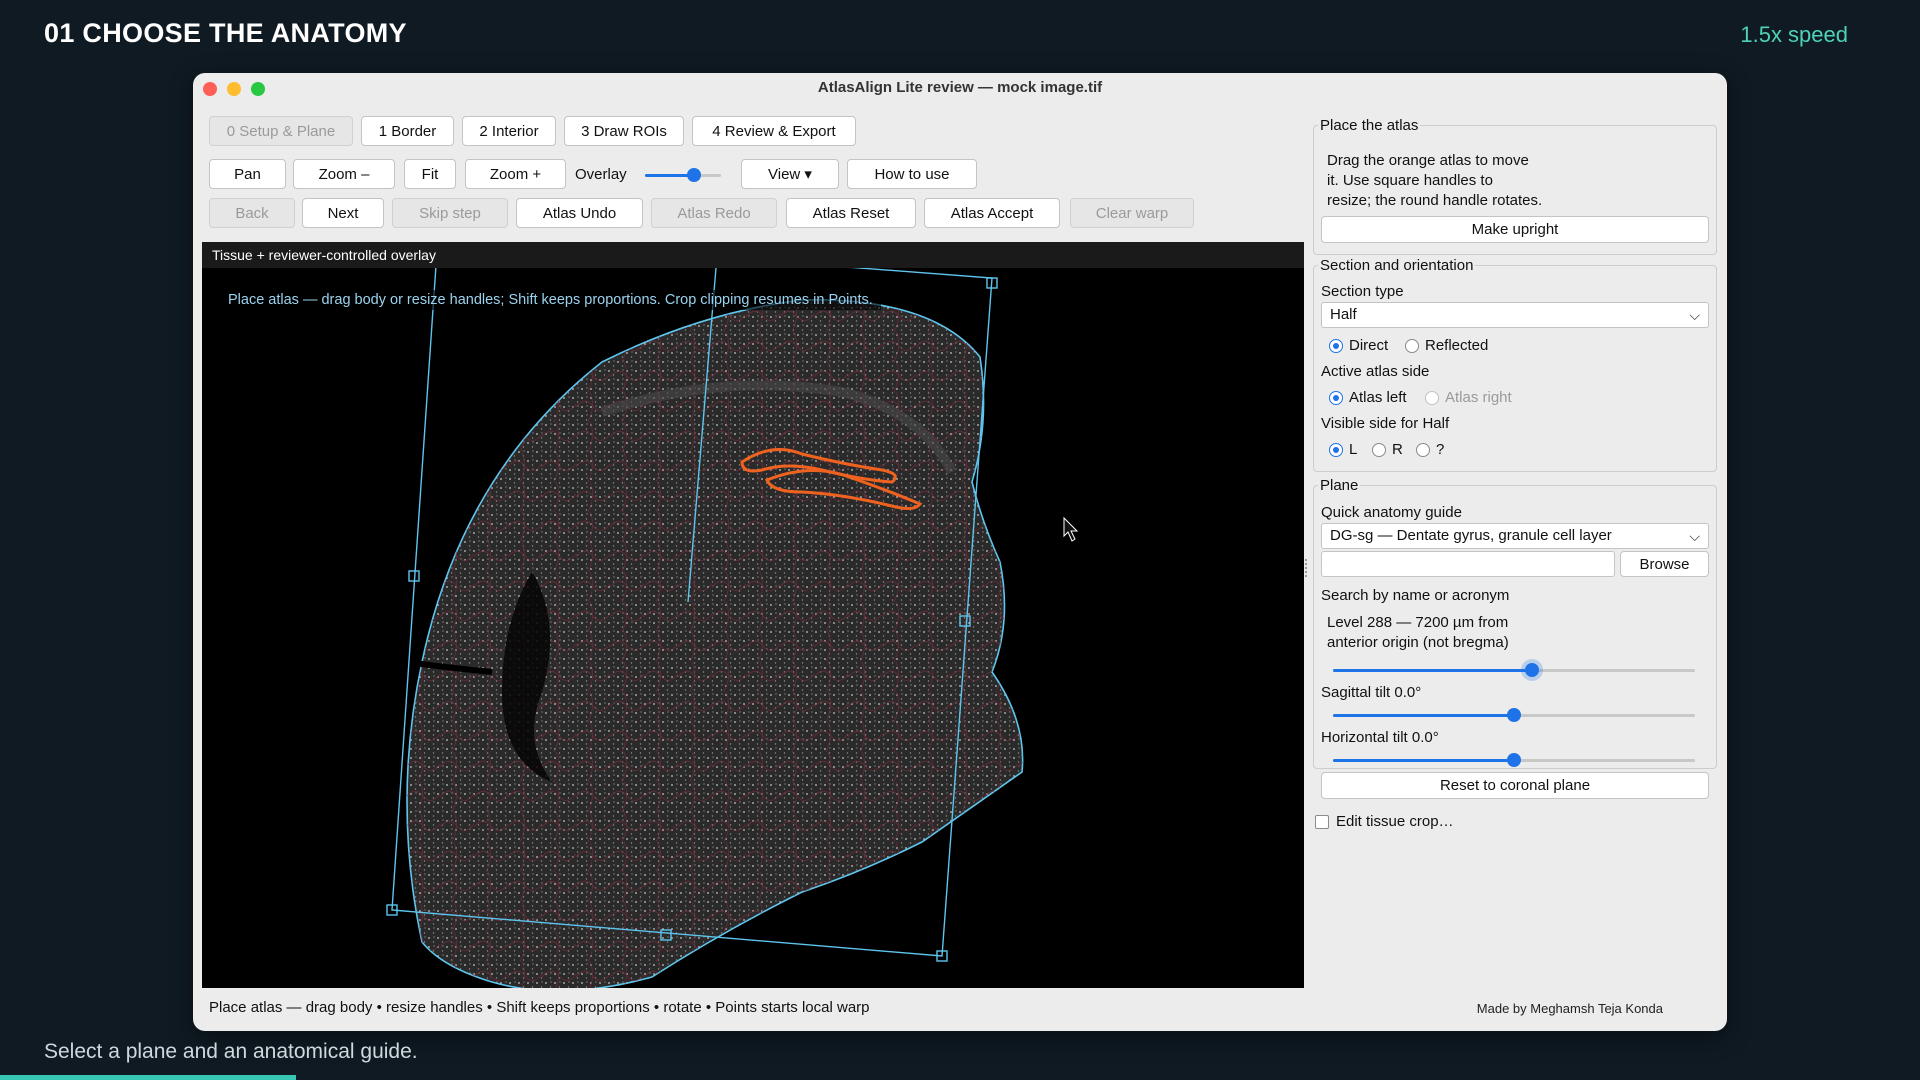 The width and height of the screenshot is (1920, 1080). What do you see at coordinates (515, 174) in the screenshot?
I see `zoom-in-button: Zoom +` at bounding box center [515, 174].